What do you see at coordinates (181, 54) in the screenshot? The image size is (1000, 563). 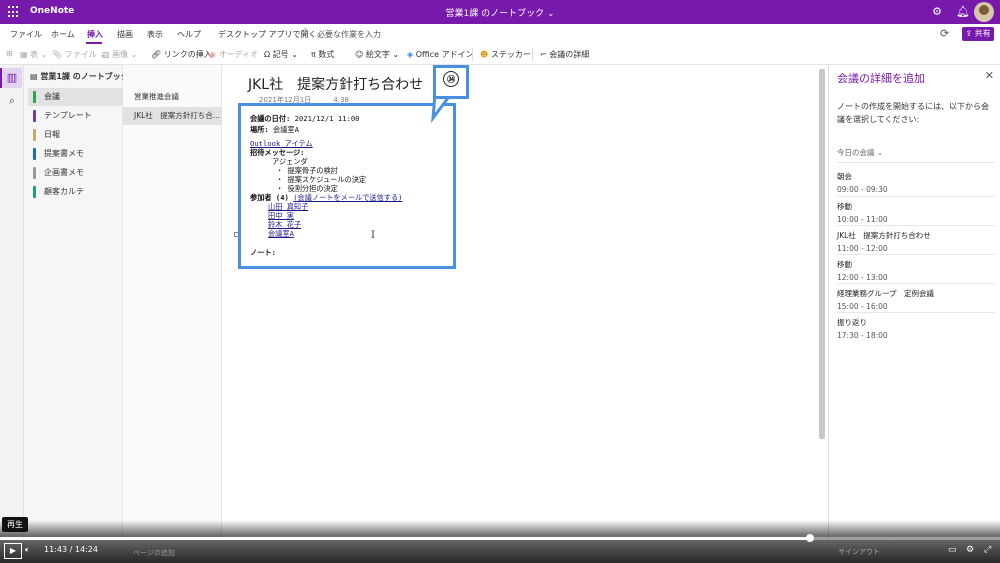 I see `ribbon-link-button: 🔗︎ リンクの挿入` at bounding box center [181, 54].